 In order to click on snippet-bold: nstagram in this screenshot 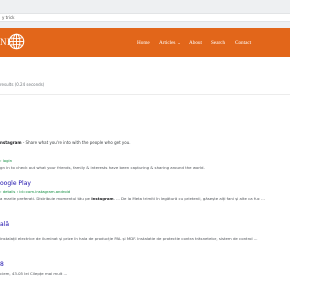, I will do `click(11, 142)`.